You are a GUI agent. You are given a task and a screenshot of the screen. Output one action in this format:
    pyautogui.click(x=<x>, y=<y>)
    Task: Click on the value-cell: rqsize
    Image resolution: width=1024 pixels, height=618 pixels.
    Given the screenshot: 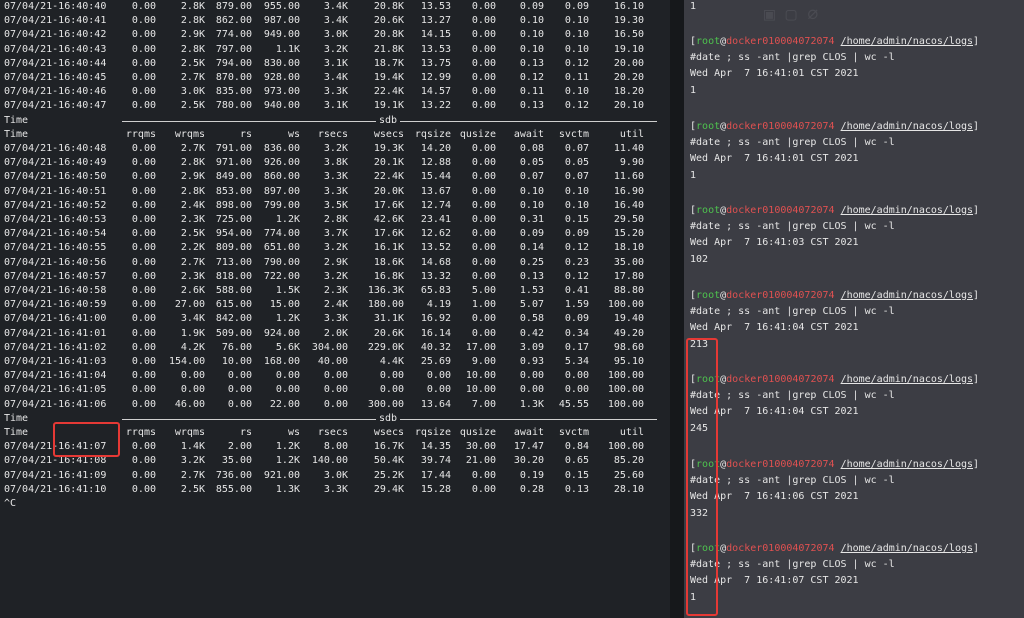 What is the action you would take?
    pyautogui.click(x=432, y=134)
    